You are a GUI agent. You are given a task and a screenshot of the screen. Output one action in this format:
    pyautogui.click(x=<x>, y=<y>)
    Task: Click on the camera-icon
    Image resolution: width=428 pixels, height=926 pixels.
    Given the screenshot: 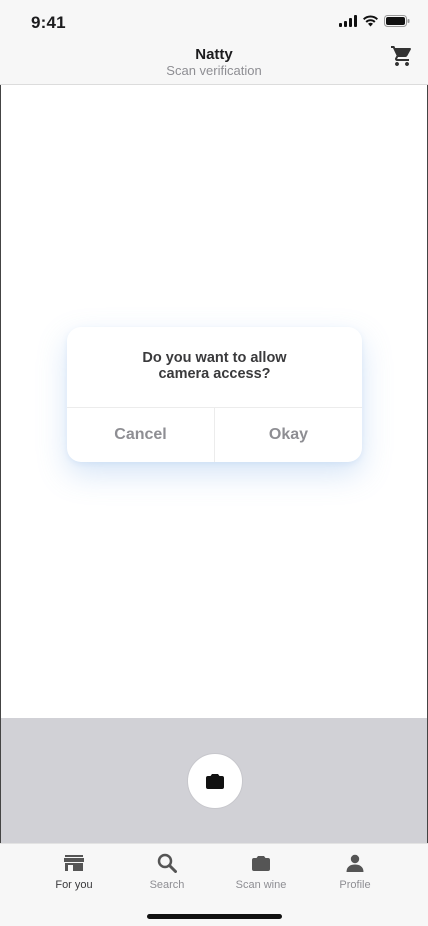 What is the action you would take?
    pyautogui.click(x=215, y=781)
    